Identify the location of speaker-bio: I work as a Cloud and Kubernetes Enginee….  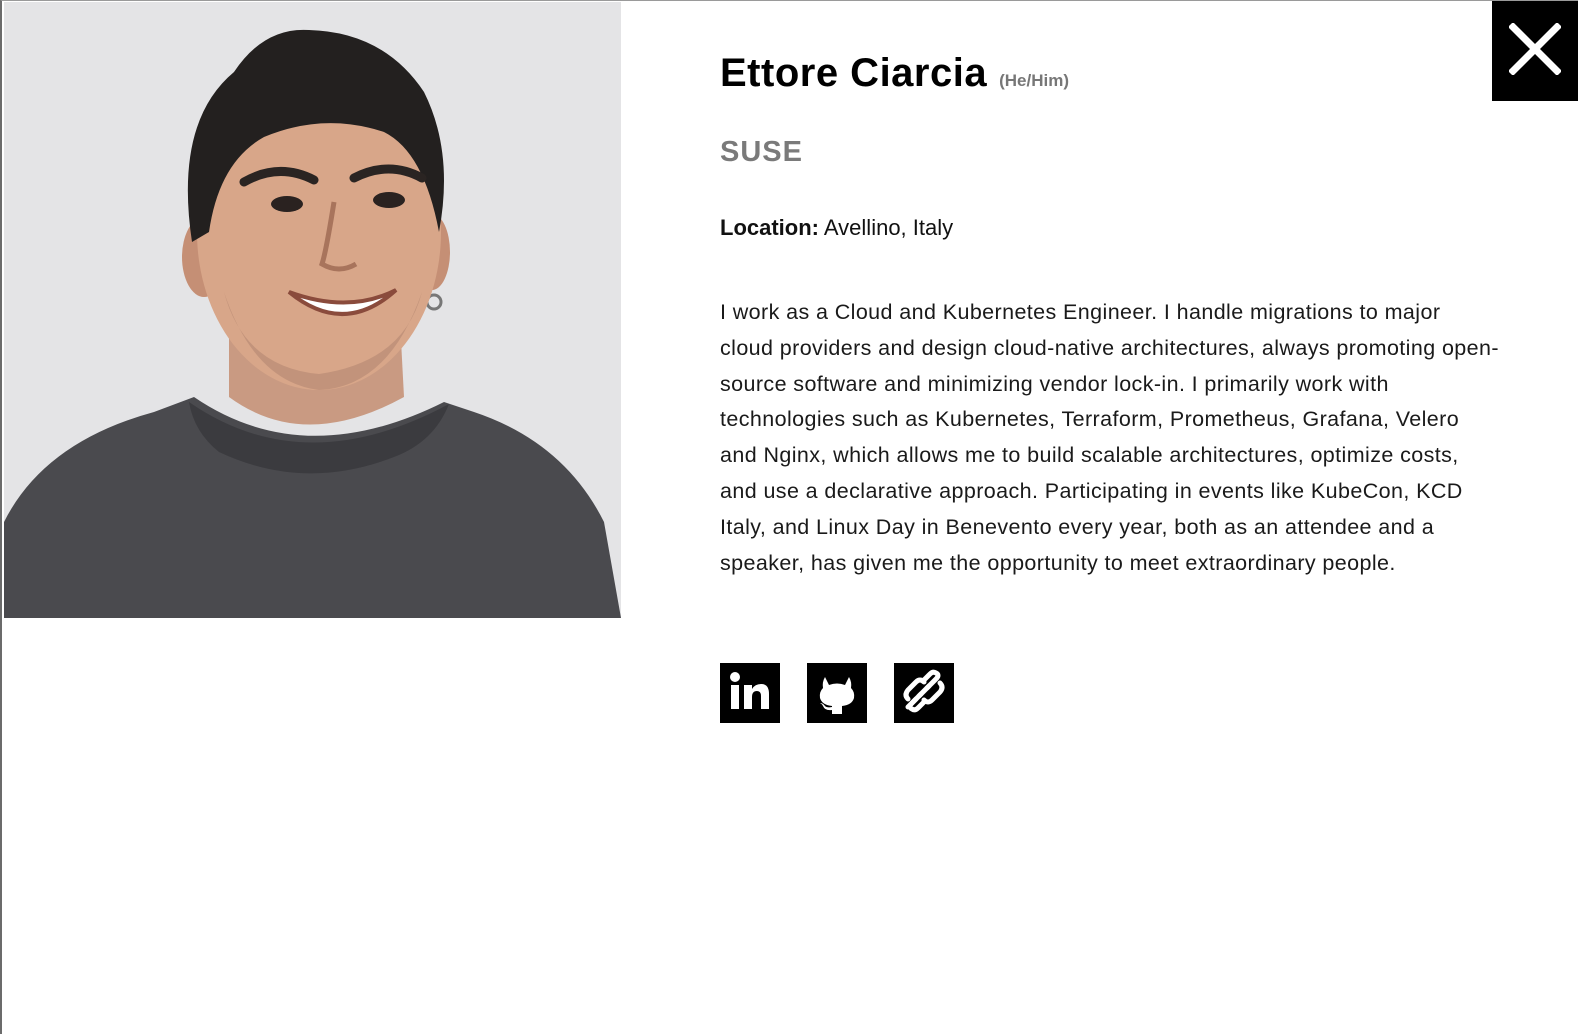
(1109, 437).